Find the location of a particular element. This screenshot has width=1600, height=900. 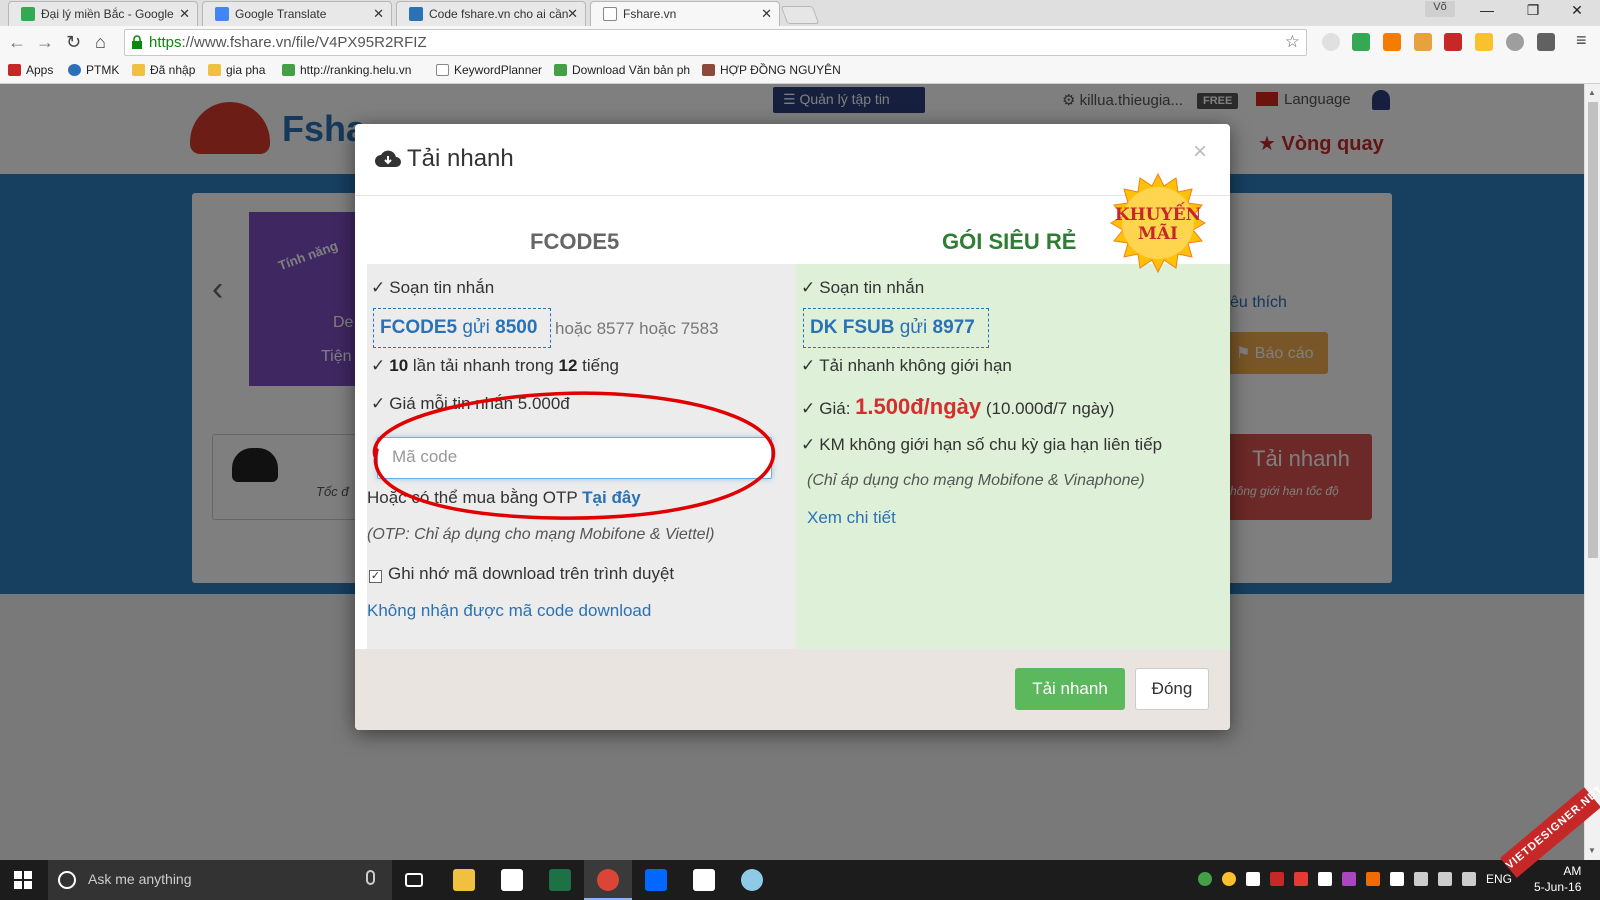

windows-taskbar: Ask me anything ENG AM 5-Jun-16 is located at coordinates (800, 880).